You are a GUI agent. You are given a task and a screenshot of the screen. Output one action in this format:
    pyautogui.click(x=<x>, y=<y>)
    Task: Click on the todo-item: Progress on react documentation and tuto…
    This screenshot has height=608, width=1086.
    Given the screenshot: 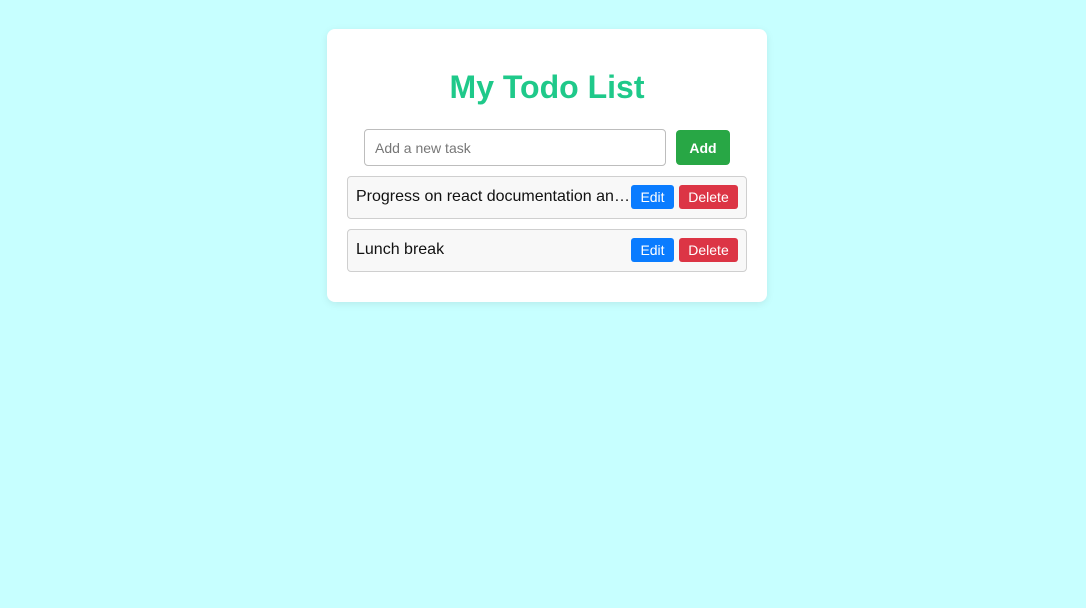 What is the action you would take?
    pyautogui.click(x=547, y=197)
    